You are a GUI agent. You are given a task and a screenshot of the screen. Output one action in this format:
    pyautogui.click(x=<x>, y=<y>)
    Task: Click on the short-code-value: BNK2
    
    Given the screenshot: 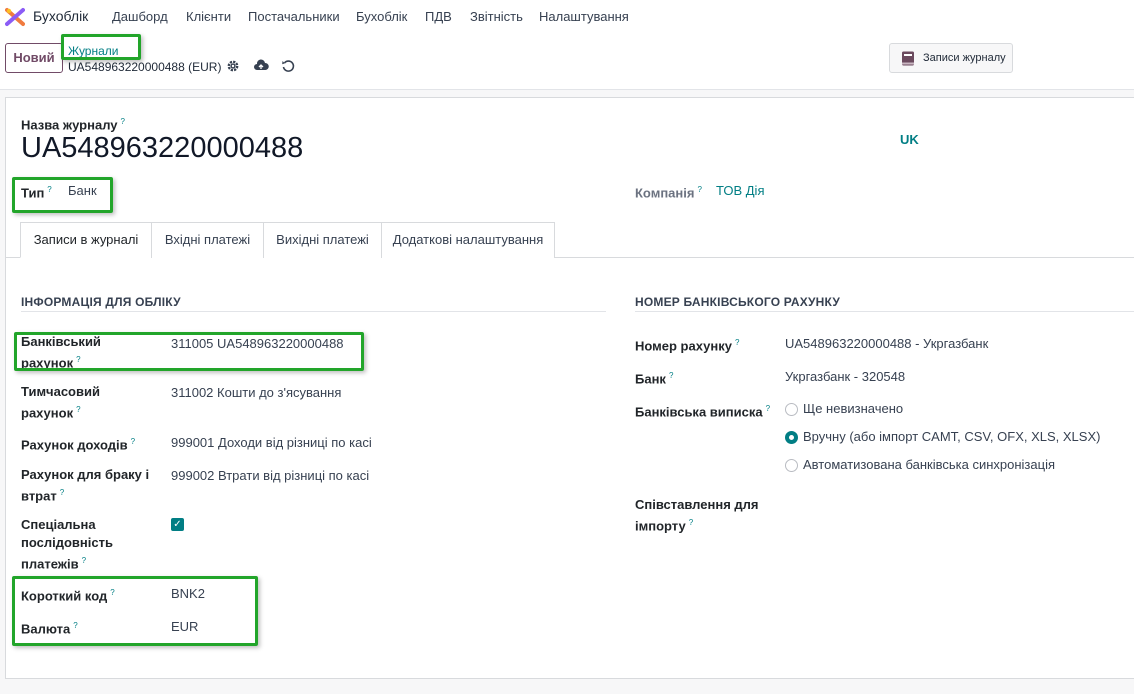 What is the action you would take?
    pyautogui.click(x=188, y=594)
    